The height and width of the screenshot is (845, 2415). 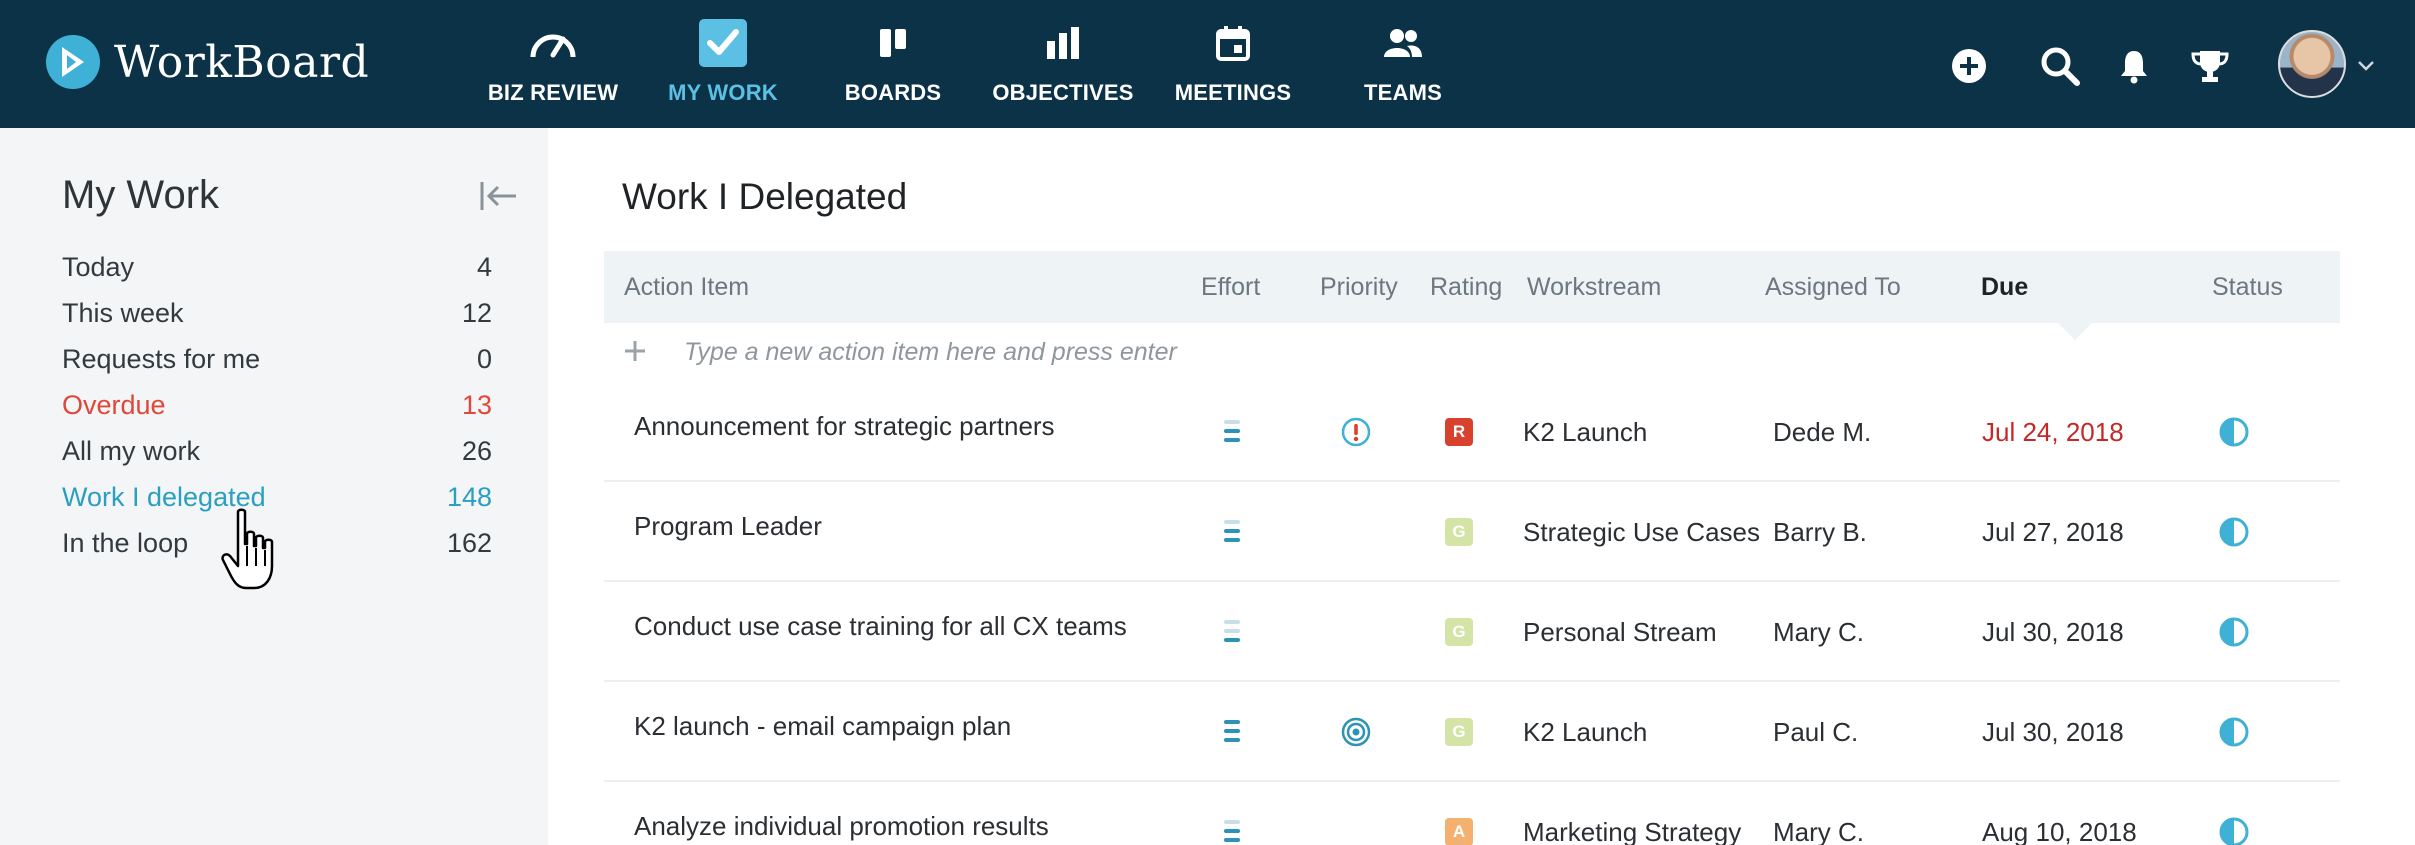 What do you see at coordinates (1459, 432) in the screenshot?
I see `rating-badge: R` at bounding box center [1459, 432].